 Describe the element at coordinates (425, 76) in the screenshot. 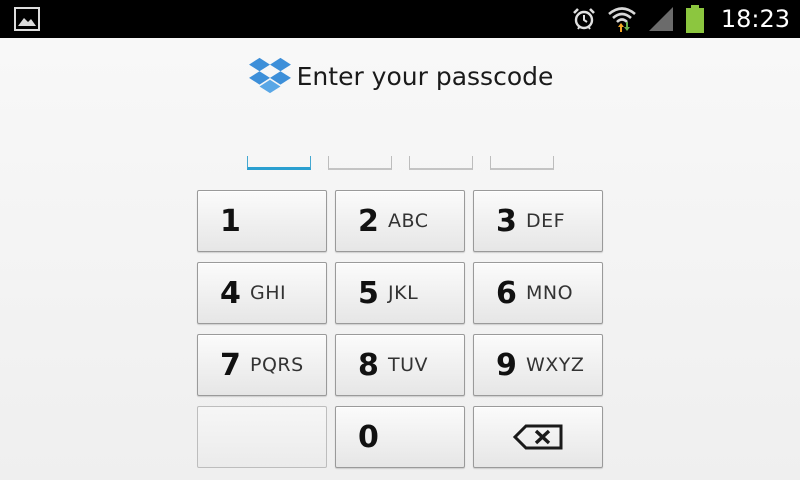

I see `page-title: Enter your passcode` at that location.